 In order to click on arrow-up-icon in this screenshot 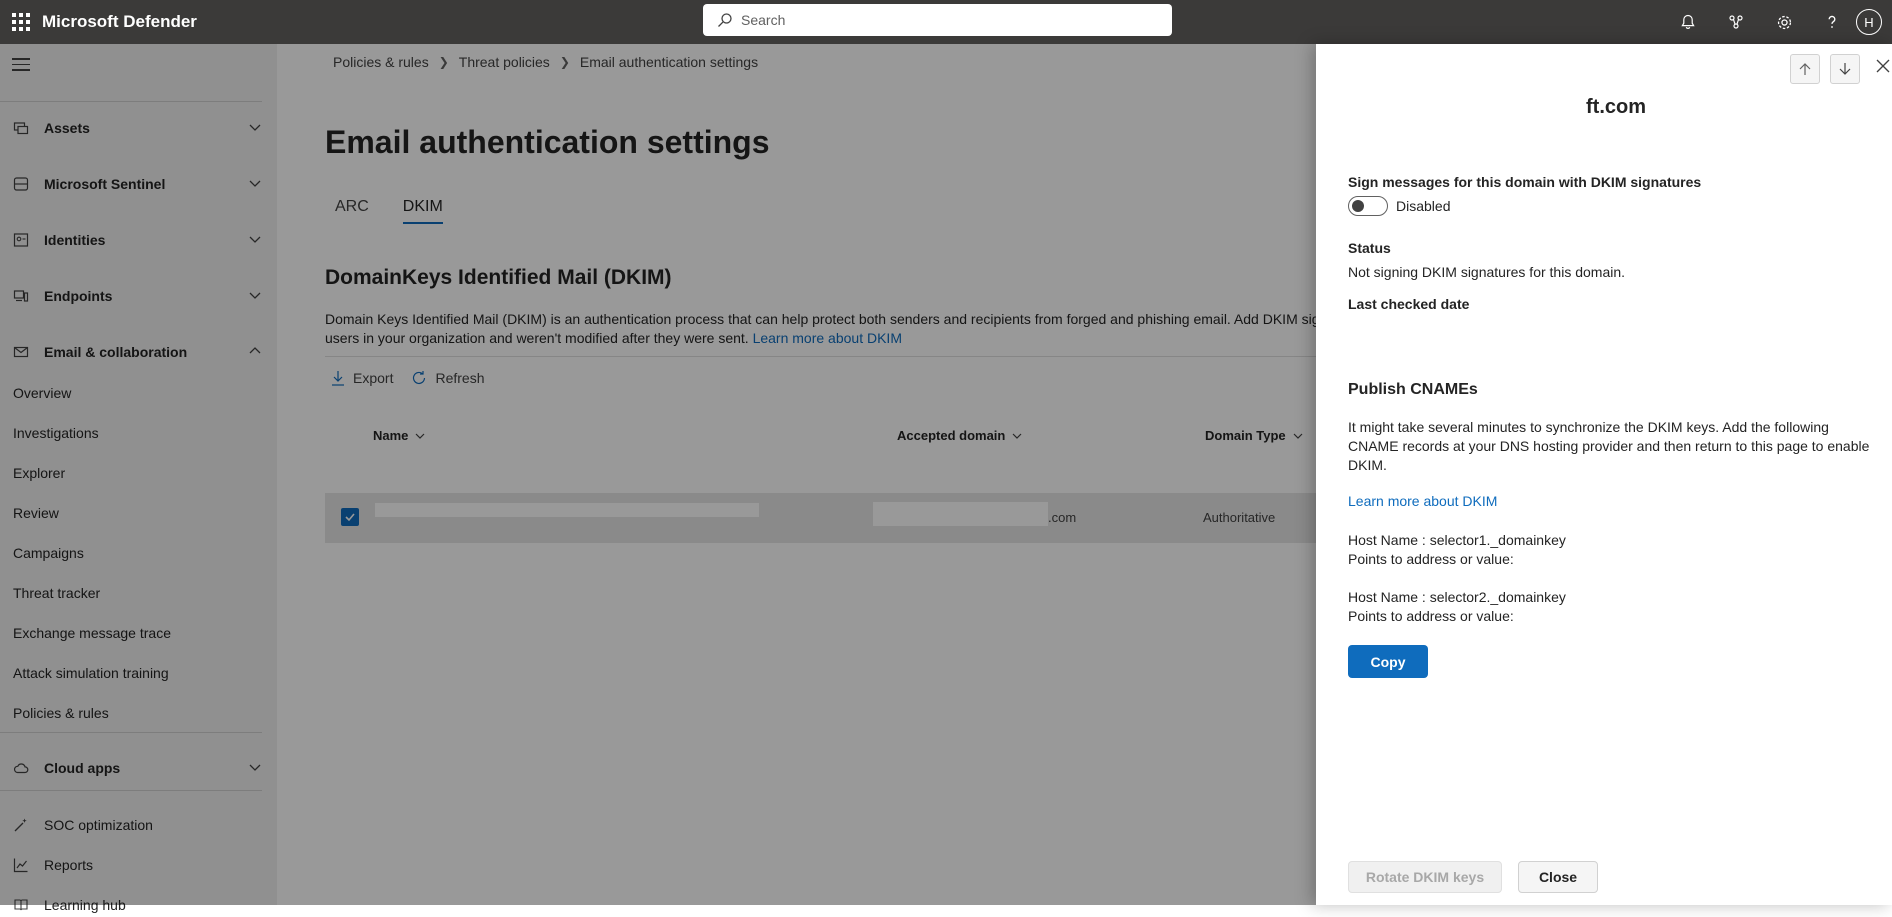, I will do `click(1805, 69)`.